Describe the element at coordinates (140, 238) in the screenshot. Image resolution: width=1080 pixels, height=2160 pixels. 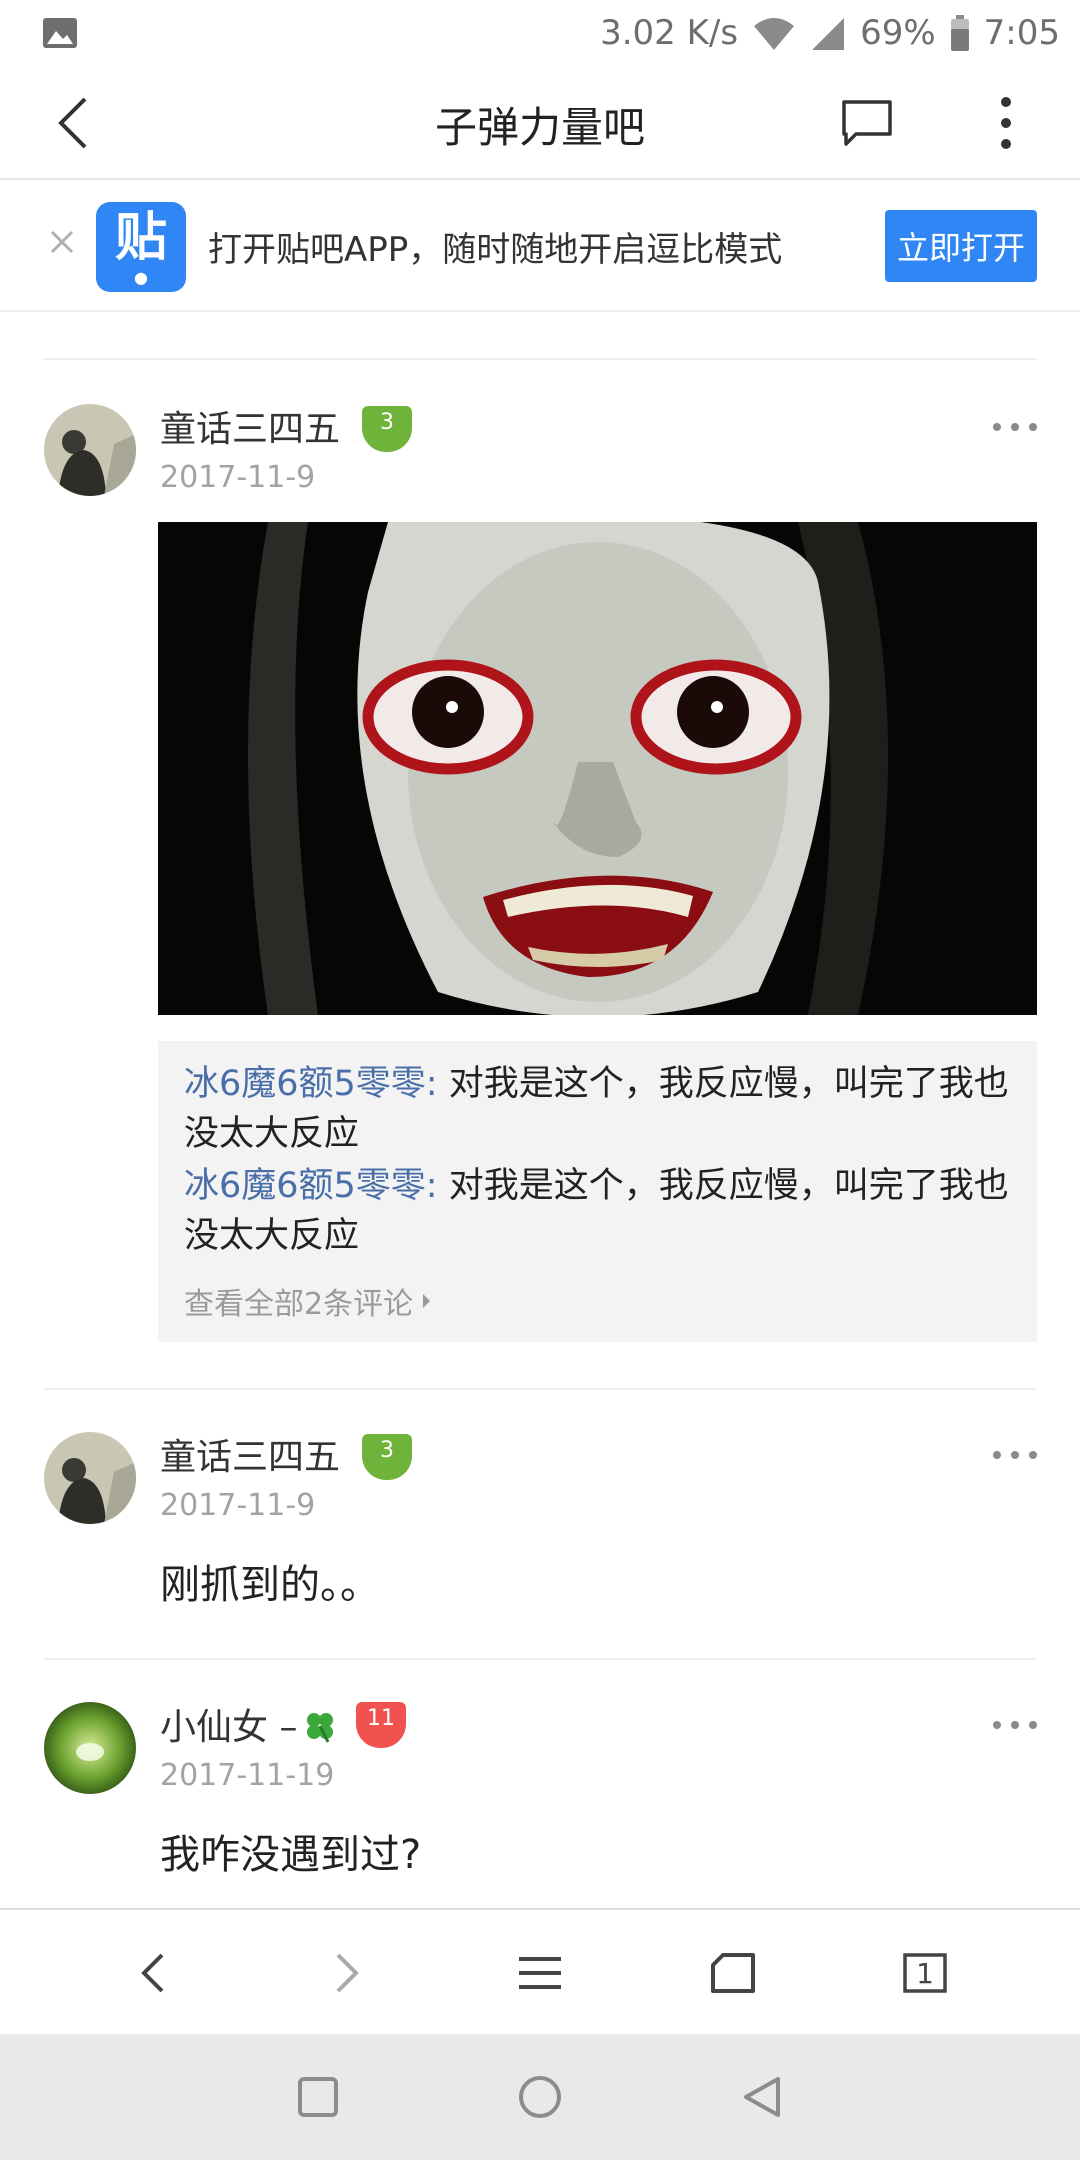
I see `logo-text: 贴` at that location.